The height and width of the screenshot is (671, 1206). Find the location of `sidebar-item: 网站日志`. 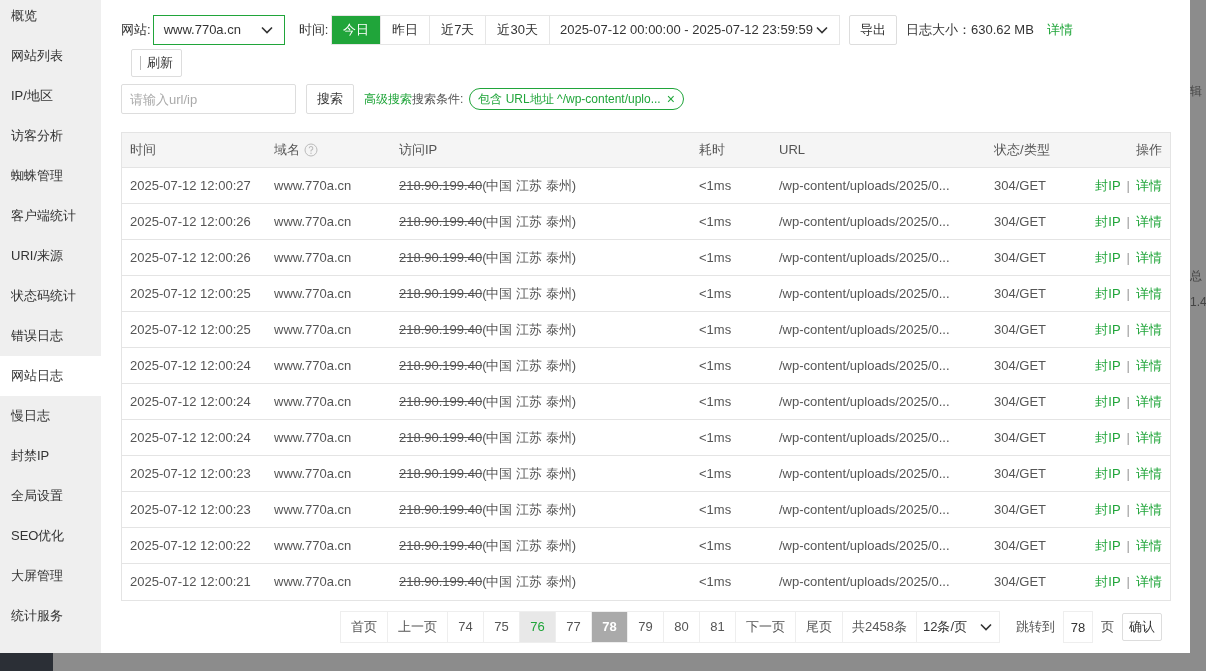

sidebar-item: 网站日志 is located at coordinates (50, 376).